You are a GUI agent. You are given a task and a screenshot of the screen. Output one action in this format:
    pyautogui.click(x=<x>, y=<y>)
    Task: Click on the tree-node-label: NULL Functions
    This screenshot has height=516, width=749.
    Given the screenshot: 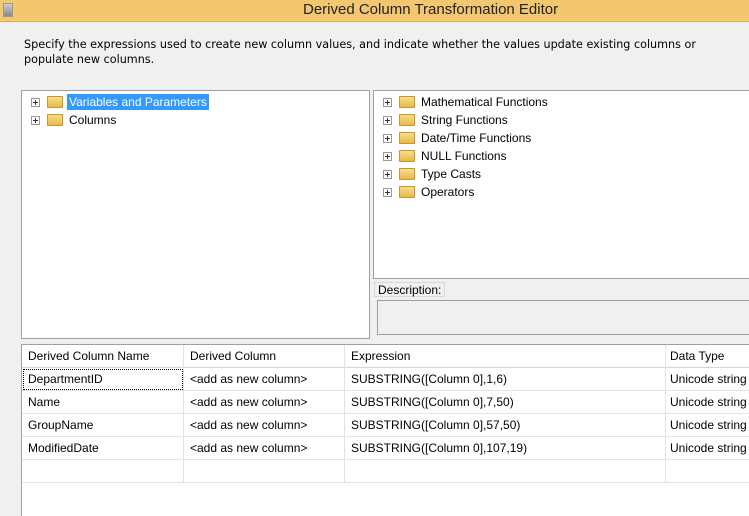 What is the action you would take?
    pyautogui.click(x=464, y=156)
    